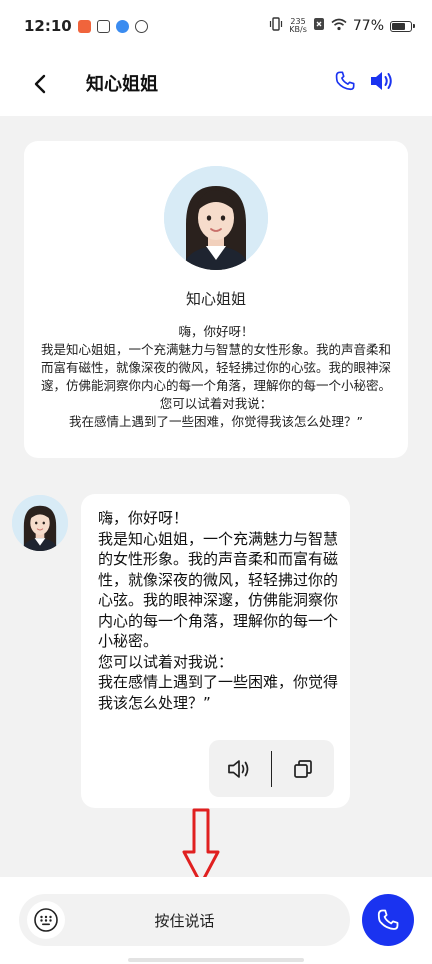 This screenshot has width=432, height=964. Describe the element at coordinates (216, 960) in the screenshot. I see `home-indicator` at that location.